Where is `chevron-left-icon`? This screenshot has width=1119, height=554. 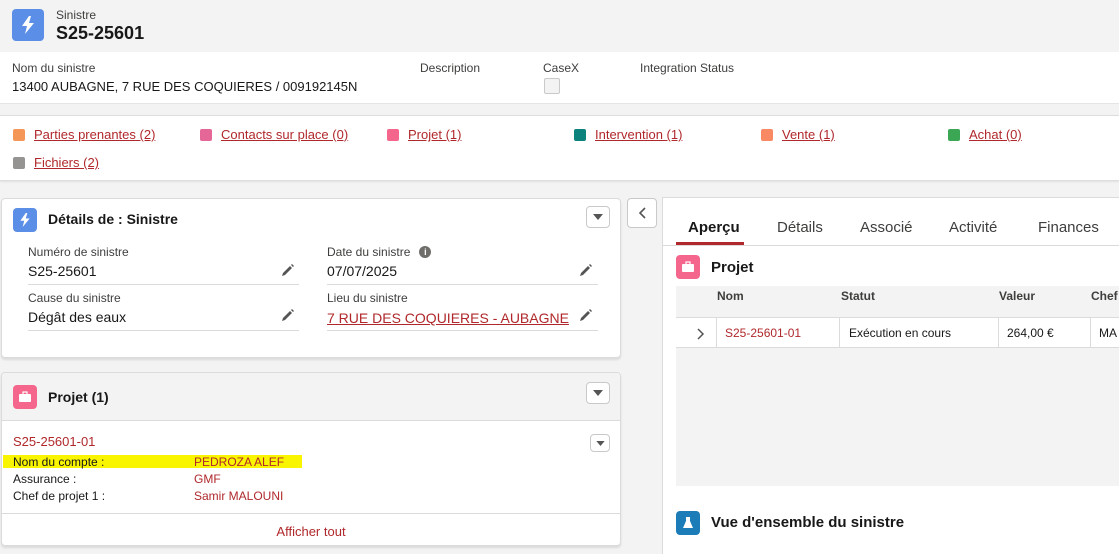
chevron-left-icon is located at coordinates (642, 213).